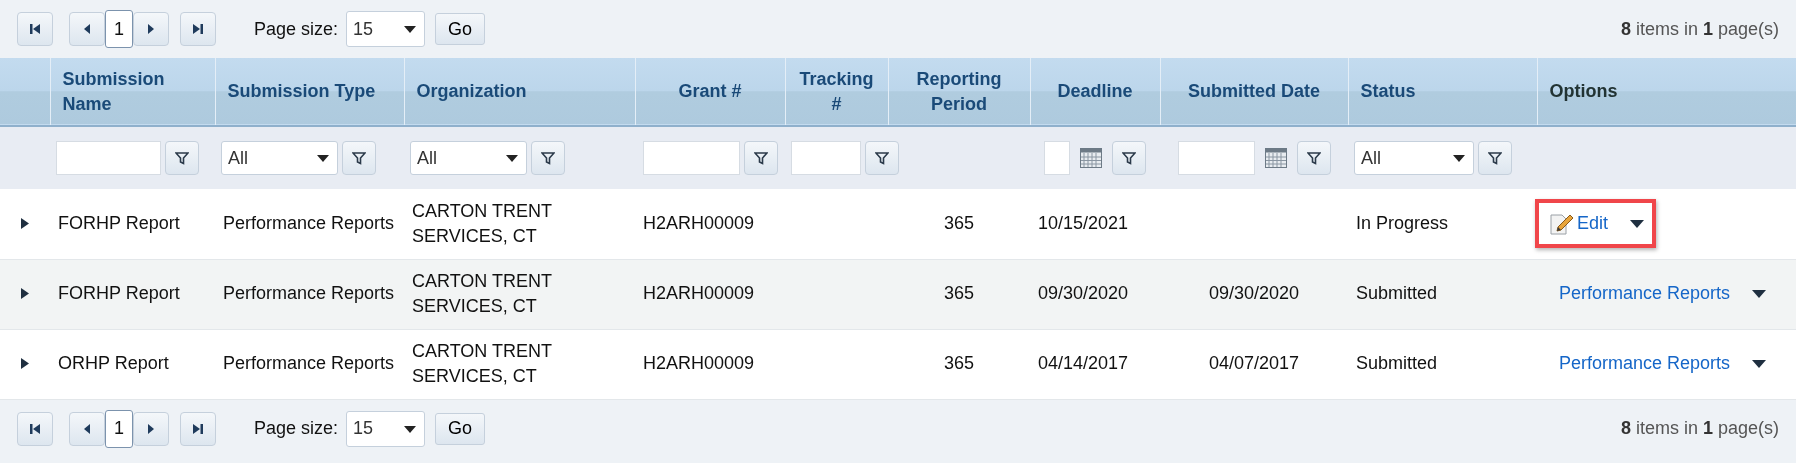 The height and width of the screenshot is (463, 1796). What do you see at coordinates (113, 363) in the screenshot?
I see `table-cell: ORHP Report` at bounding box center [113, 363].